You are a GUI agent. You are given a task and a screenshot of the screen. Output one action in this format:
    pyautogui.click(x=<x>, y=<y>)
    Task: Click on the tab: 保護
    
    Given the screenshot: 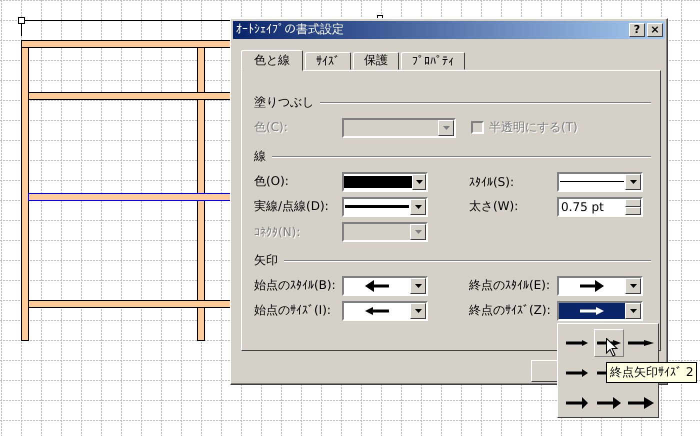 What is the action you would take?
    pyautogui.click(x=376, y=61)
    